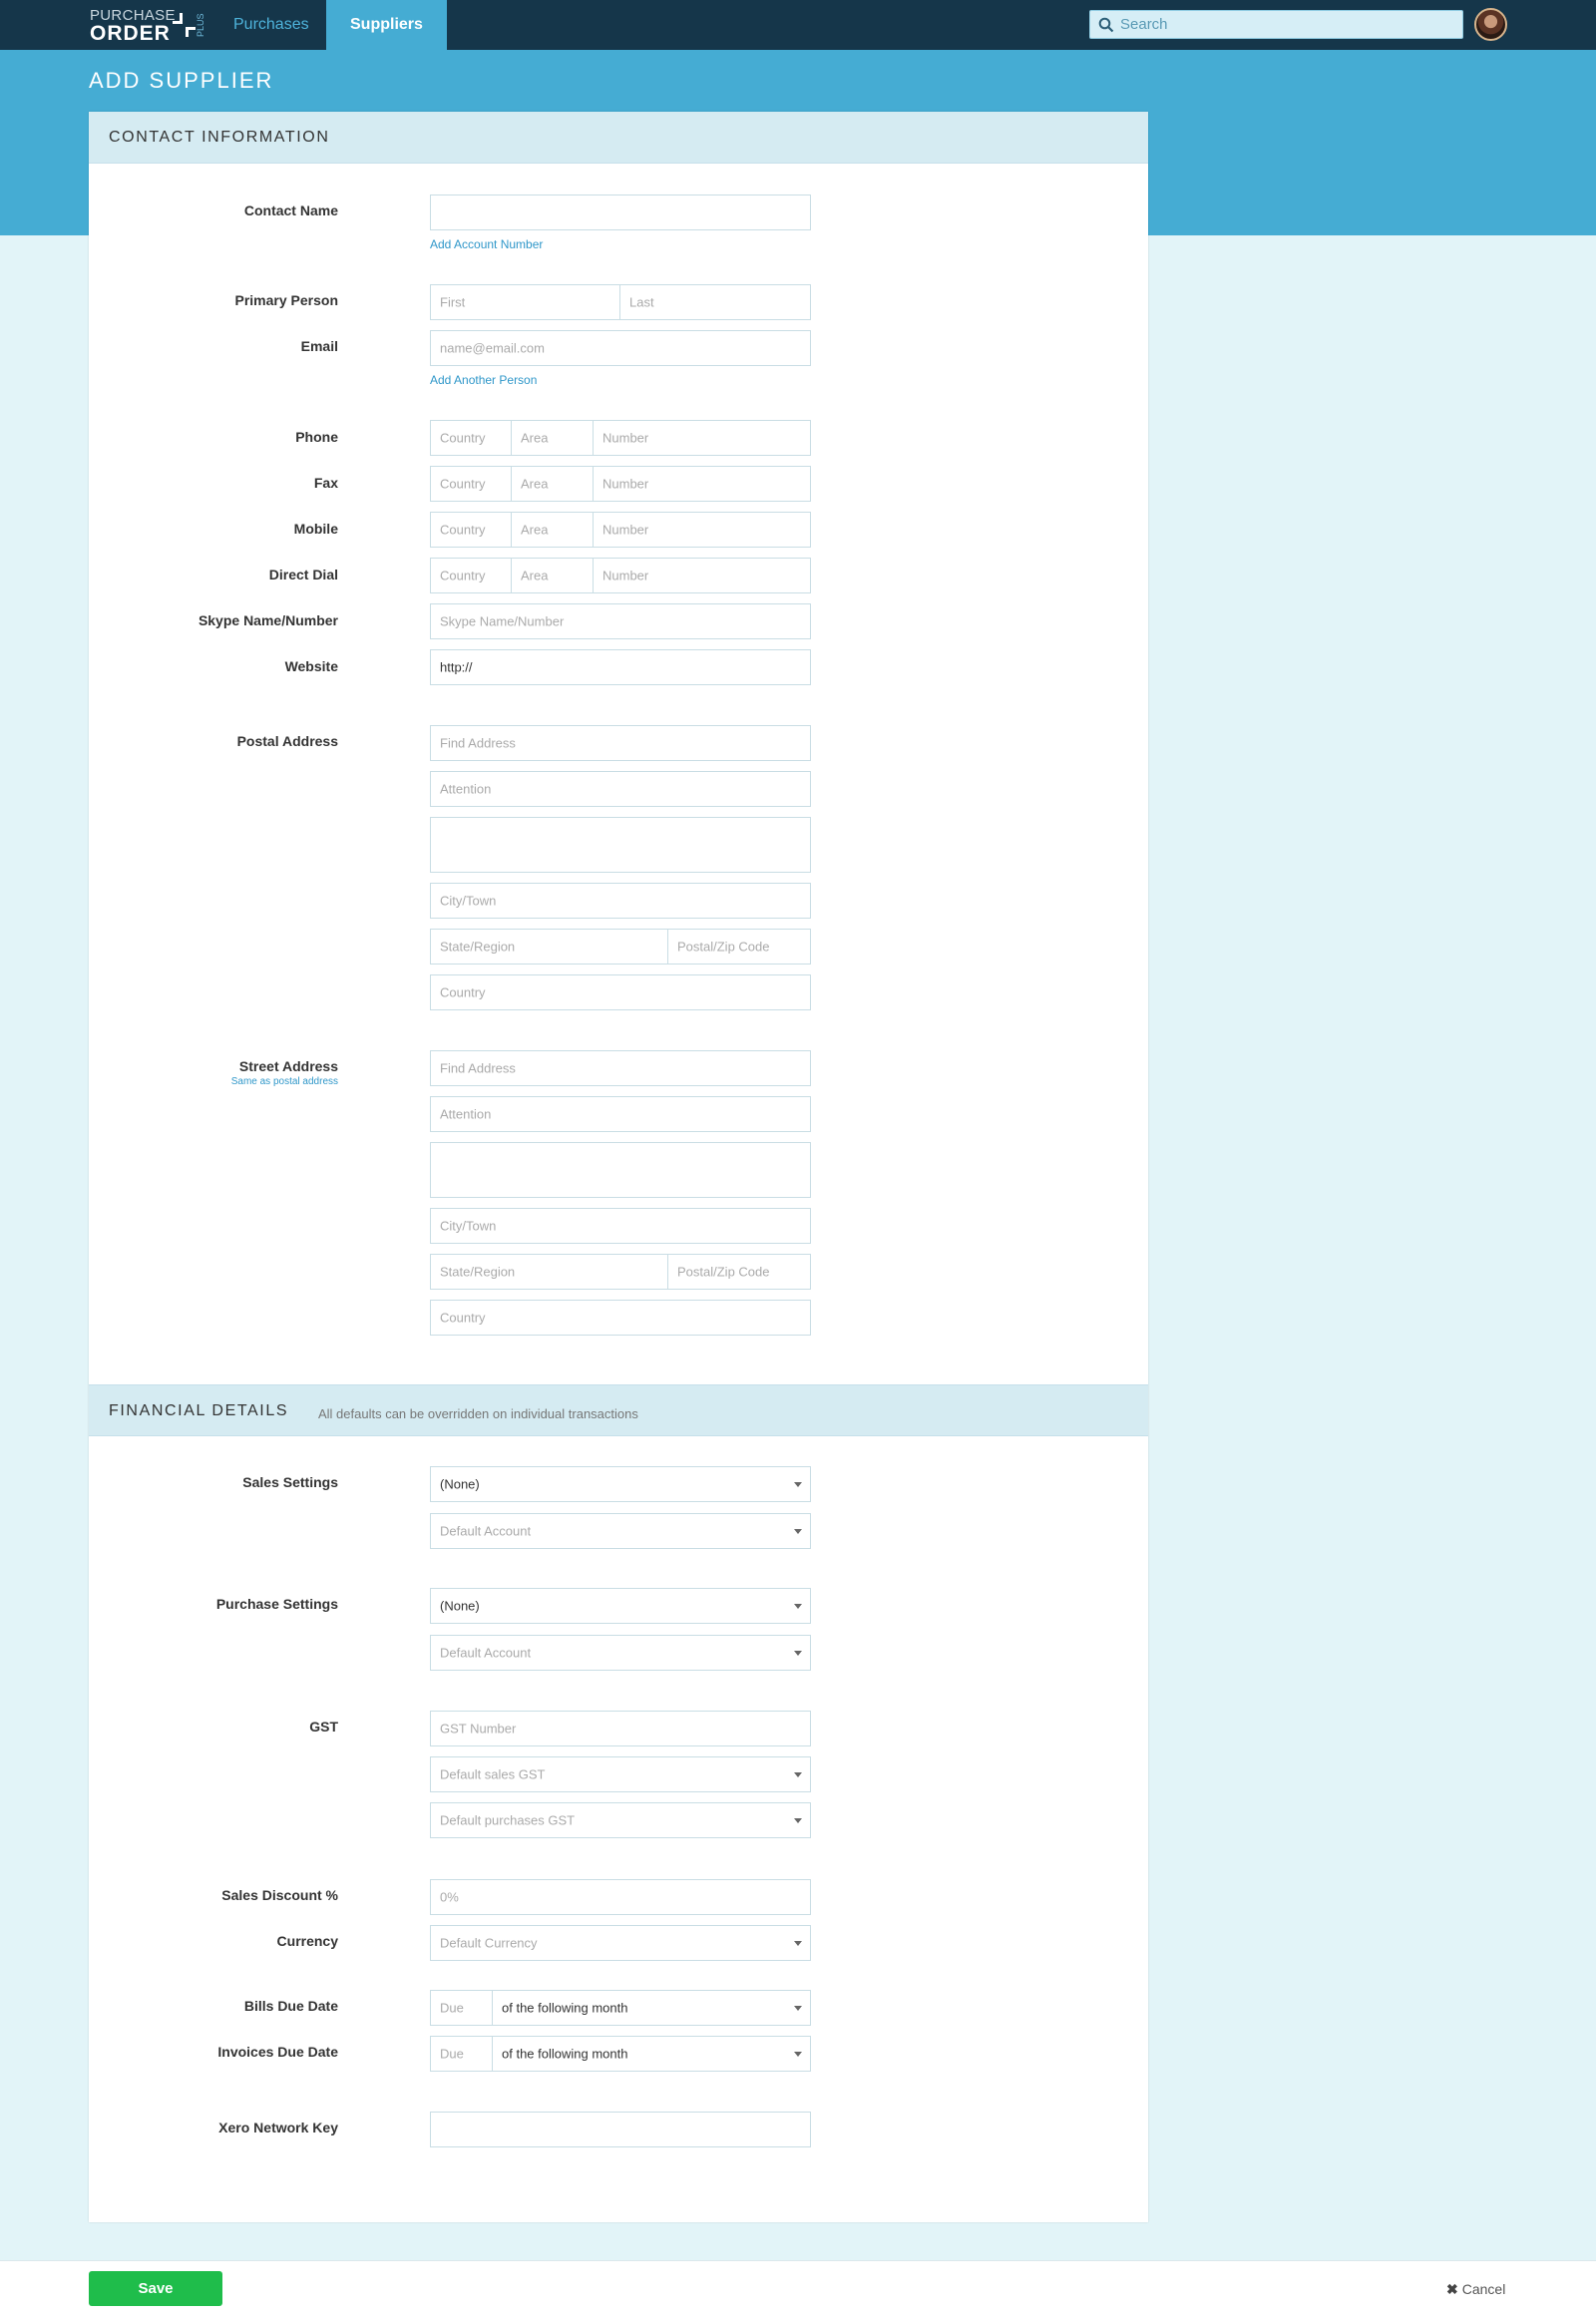 Image resolution: width=1596 pixels, height=2320 pixels. I want to click on street-find-address-placeholder: Find Address, so click(478, 1068).